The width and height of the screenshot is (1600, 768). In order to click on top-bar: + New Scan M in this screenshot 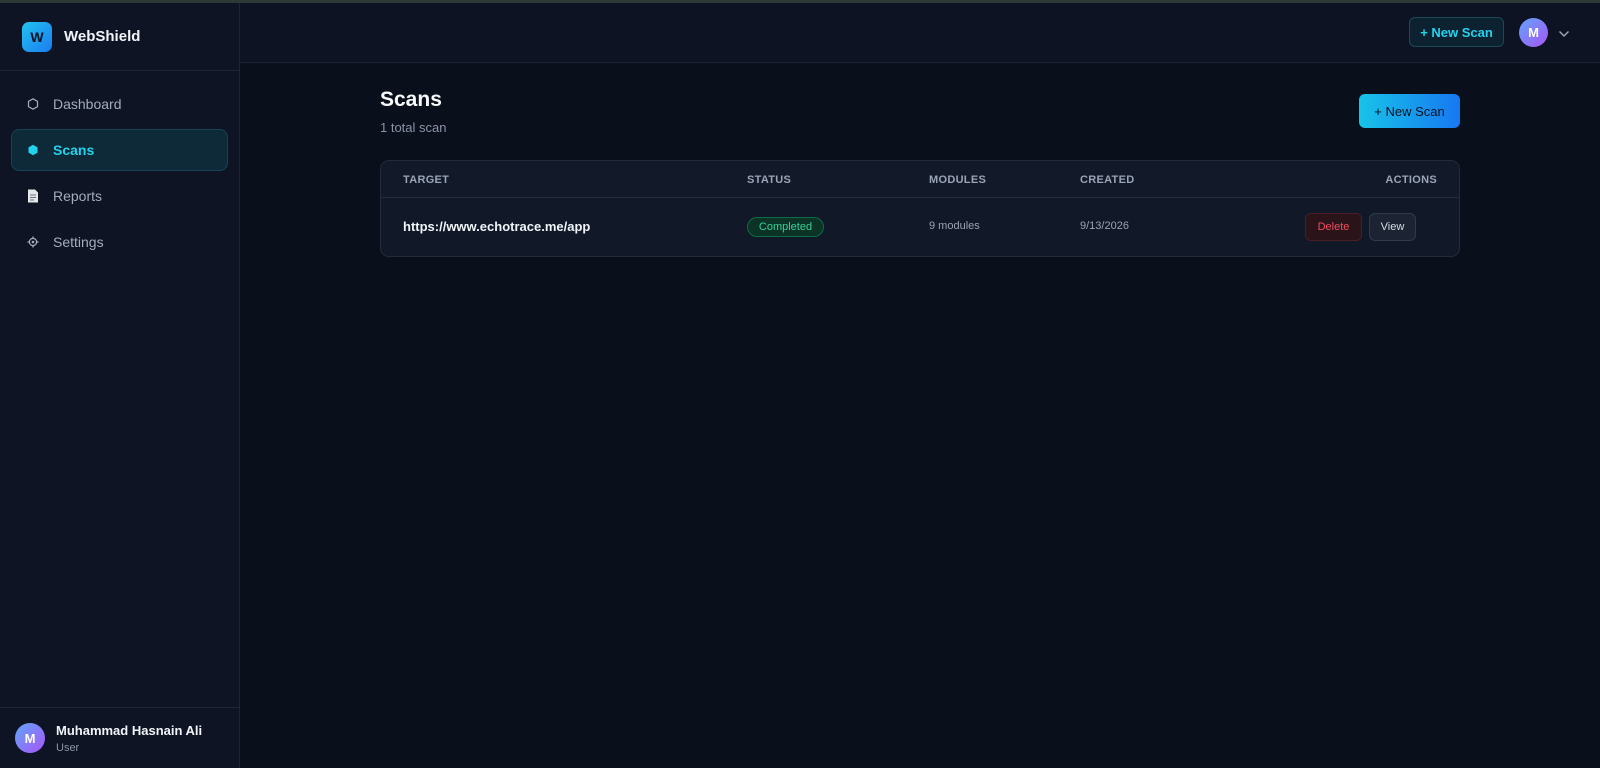, I will do `click(920, 33)`.